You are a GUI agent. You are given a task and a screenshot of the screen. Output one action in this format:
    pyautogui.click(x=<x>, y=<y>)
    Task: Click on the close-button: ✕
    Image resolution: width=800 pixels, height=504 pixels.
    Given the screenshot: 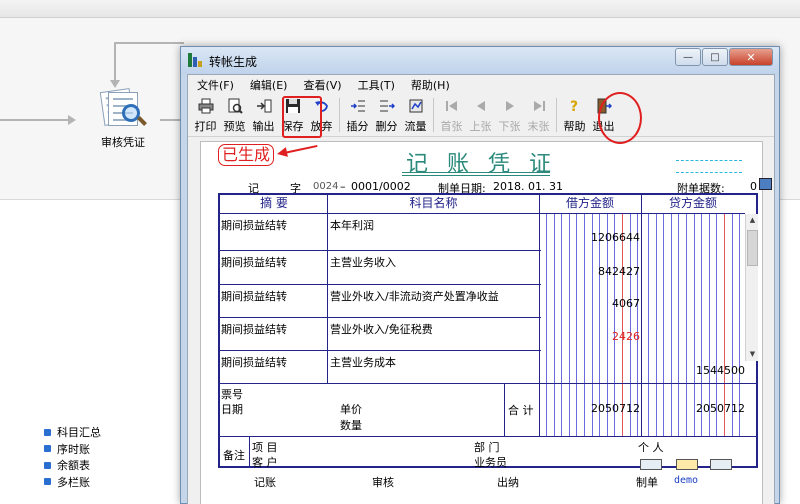 What is the action you would take?
    pyautogui.click(x=751, y=57)
    